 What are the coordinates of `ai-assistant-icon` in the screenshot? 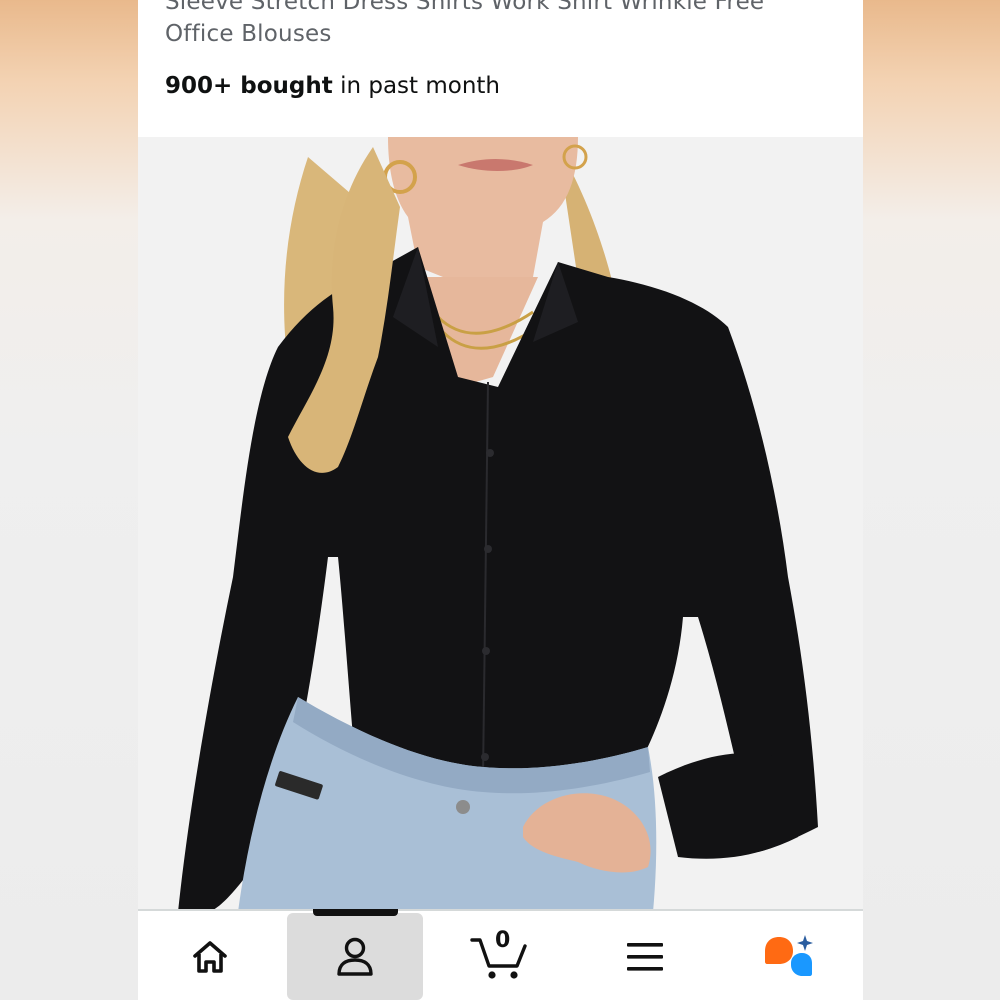 It's located at (789, 955).